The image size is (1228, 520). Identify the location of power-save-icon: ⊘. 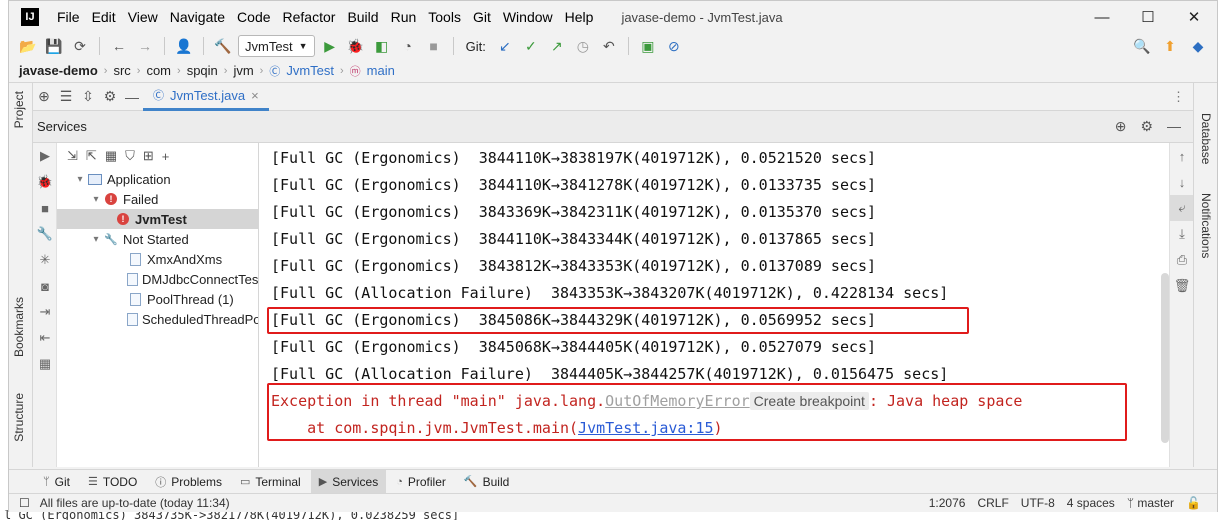
(674, 46).